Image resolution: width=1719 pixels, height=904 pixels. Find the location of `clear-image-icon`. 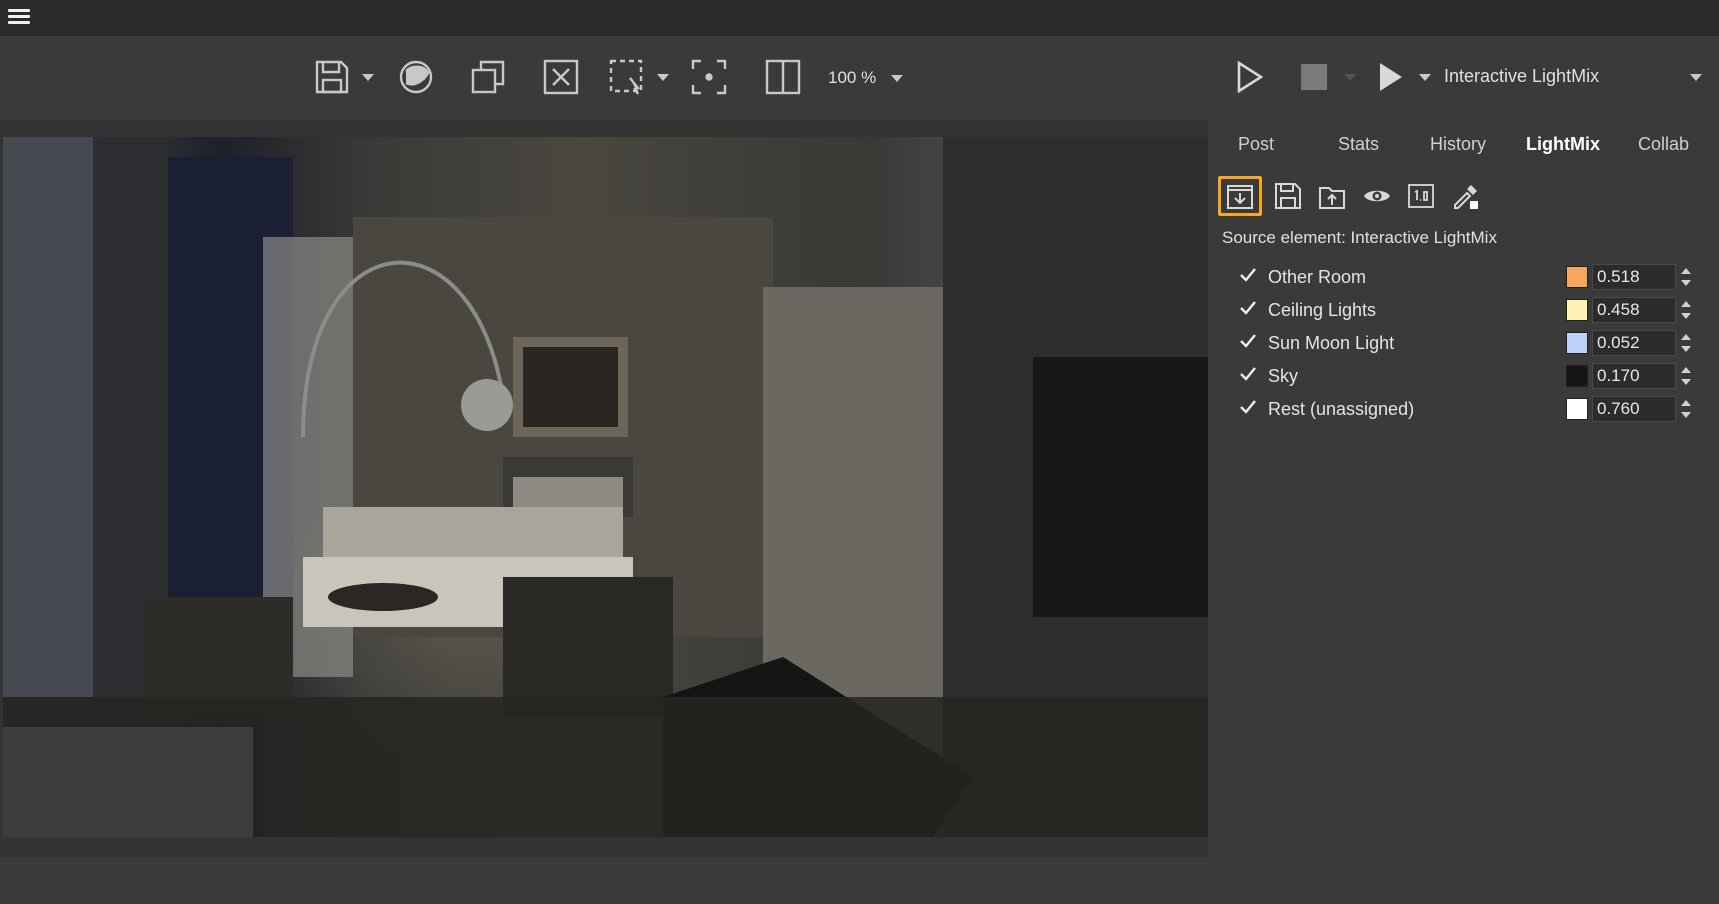

clear-image-icon is located at coordinates (561, 77).